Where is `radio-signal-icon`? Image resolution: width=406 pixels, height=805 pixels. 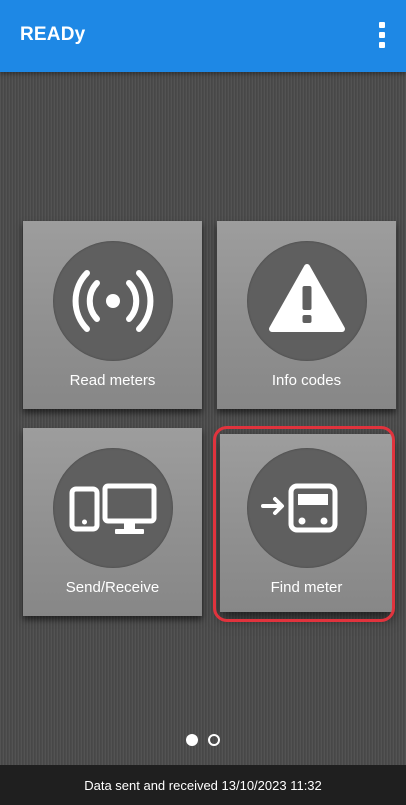 radio-signal-icon is located at coordinates (113, 301).